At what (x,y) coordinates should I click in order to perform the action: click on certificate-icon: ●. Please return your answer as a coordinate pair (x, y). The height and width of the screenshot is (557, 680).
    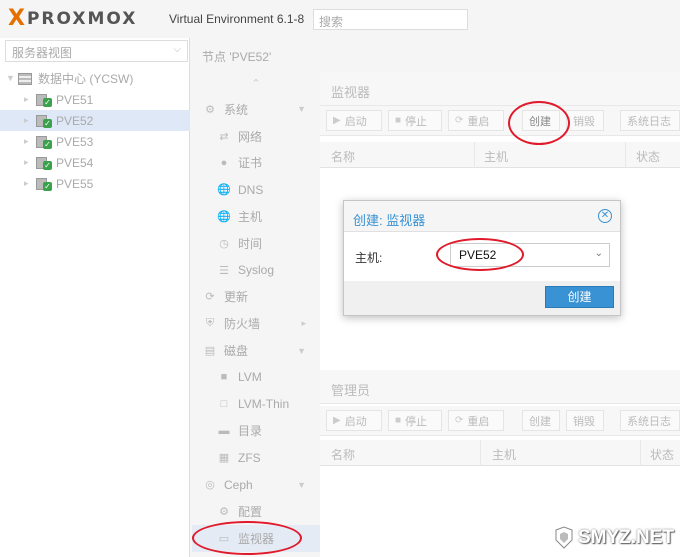
    Looking at the image, I should click on (224, 162).